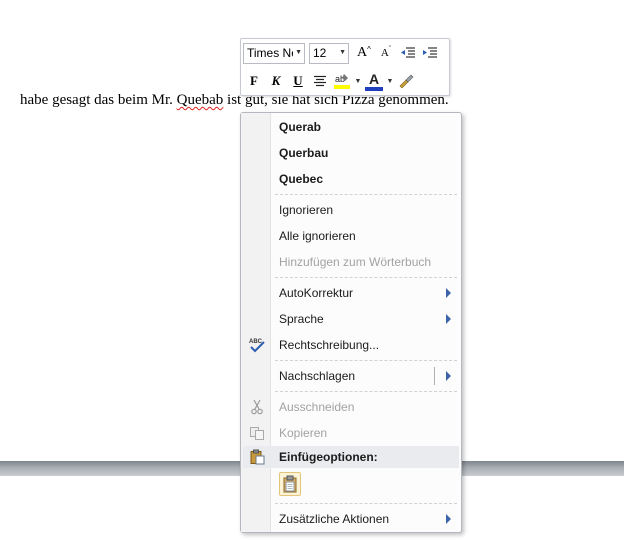 This screenshot has height=540, width=624. I want to click on paste-icon, so click(290, 484).